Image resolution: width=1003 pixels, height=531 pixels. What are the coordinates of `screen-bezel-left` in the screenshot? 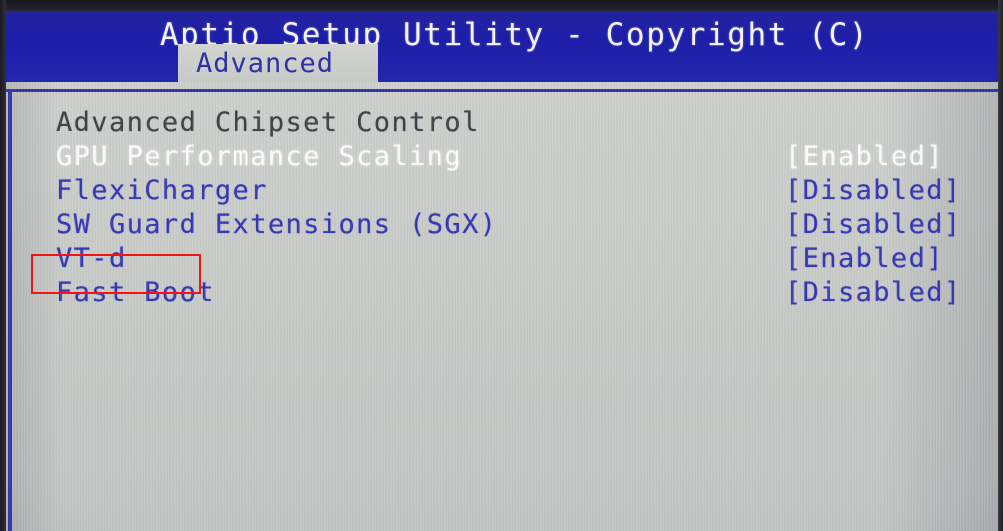 It's located at (3, 265).